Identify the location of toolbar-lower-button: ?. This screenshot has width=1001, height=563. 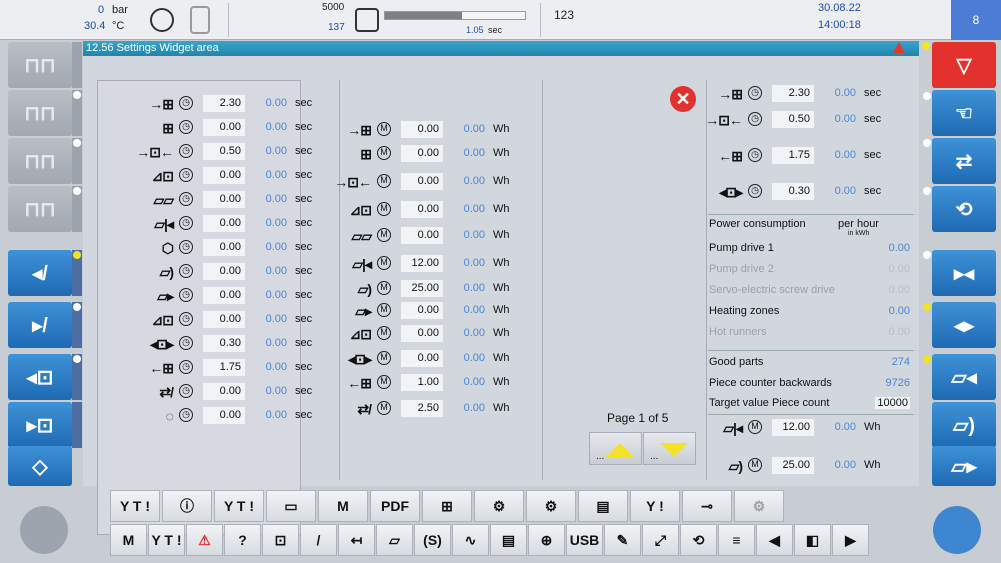
(242, 540).